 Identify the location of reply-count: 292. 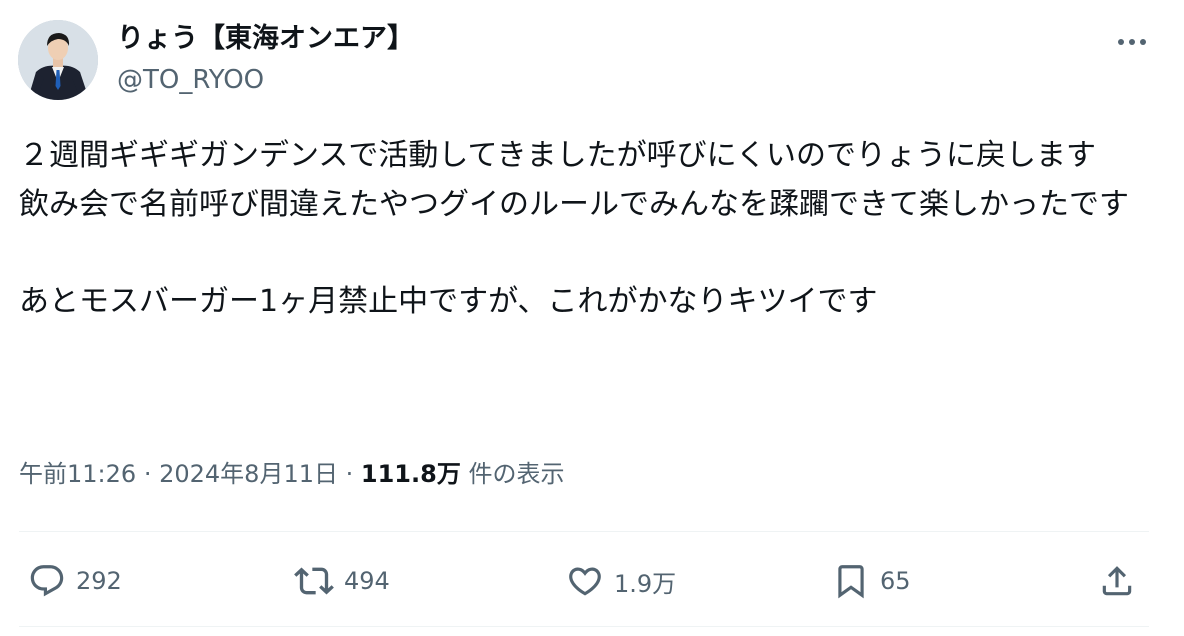
(99, 581).